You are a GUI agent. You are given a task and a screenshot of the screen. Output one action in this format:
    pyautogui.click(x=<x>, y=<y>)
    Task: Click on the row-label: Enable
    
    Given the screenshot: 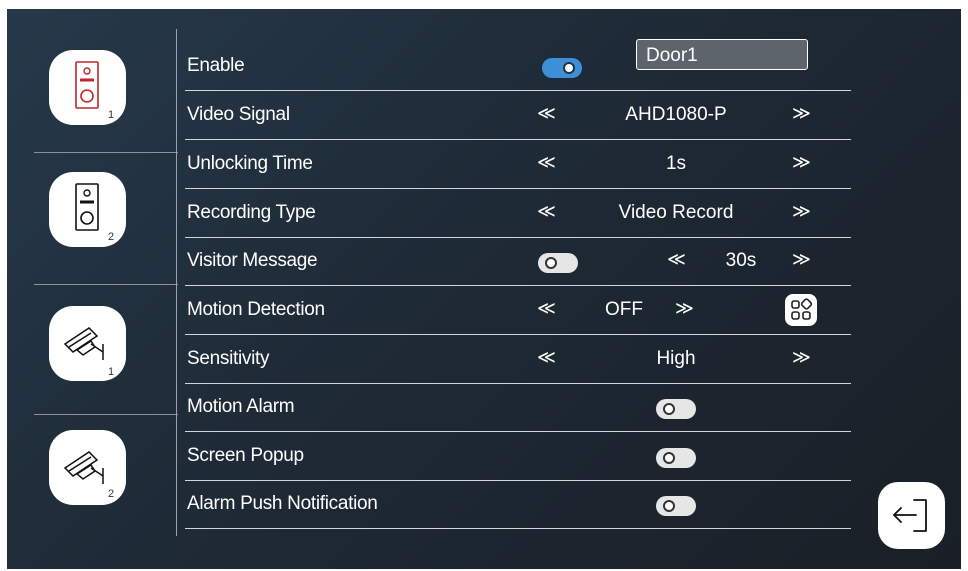 What is the action you would take?
    pyautogui.click(x=216, y=65)
    